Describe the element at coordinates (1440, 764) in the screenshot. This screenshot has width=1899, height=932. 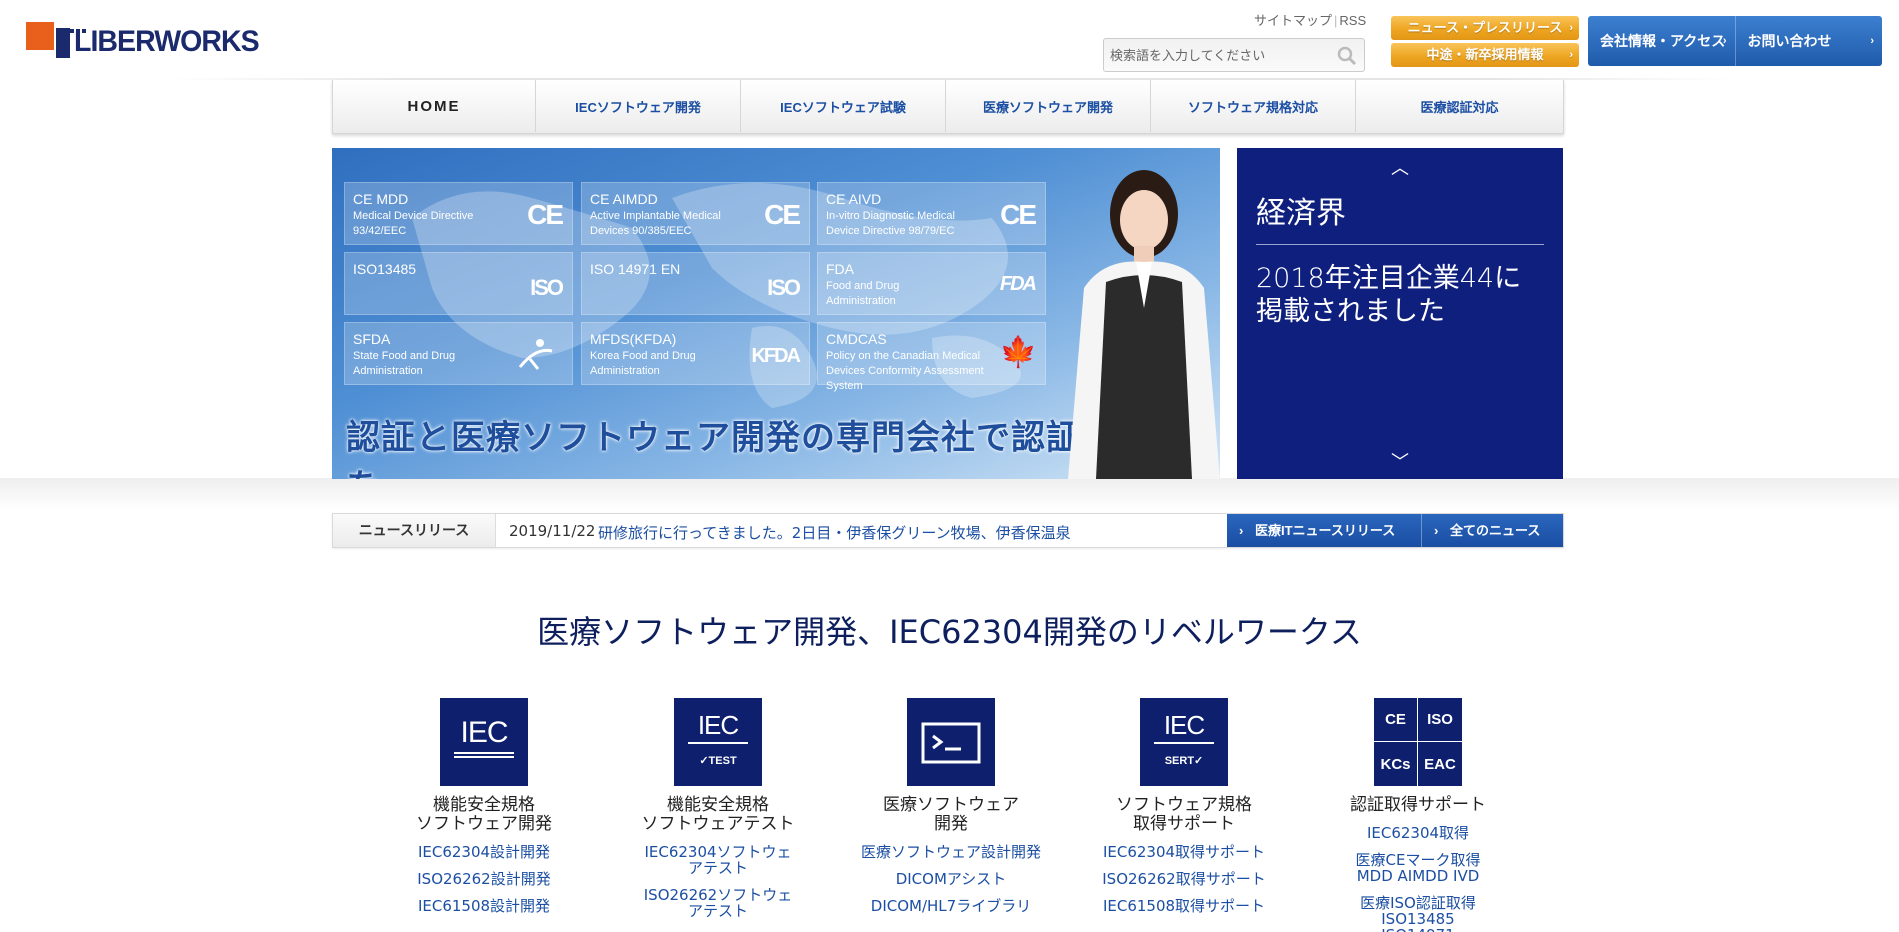
I see `eac-icon: EAC` at that location.